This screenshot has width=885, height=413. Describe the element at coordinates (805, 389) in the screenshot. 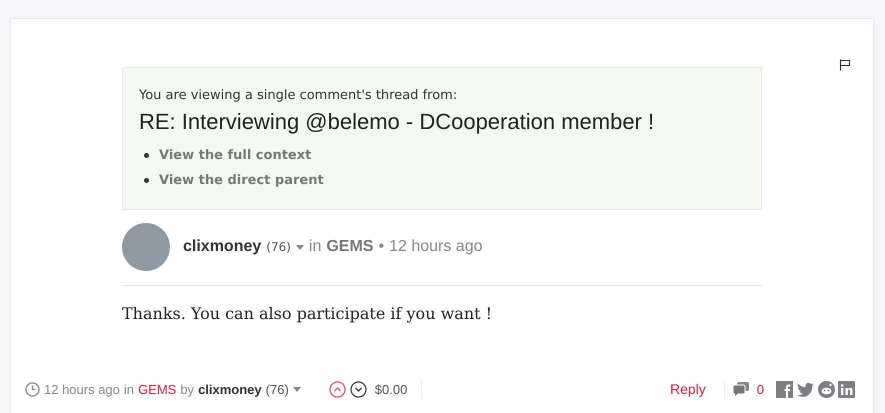

I see `bird-icon` at that location.